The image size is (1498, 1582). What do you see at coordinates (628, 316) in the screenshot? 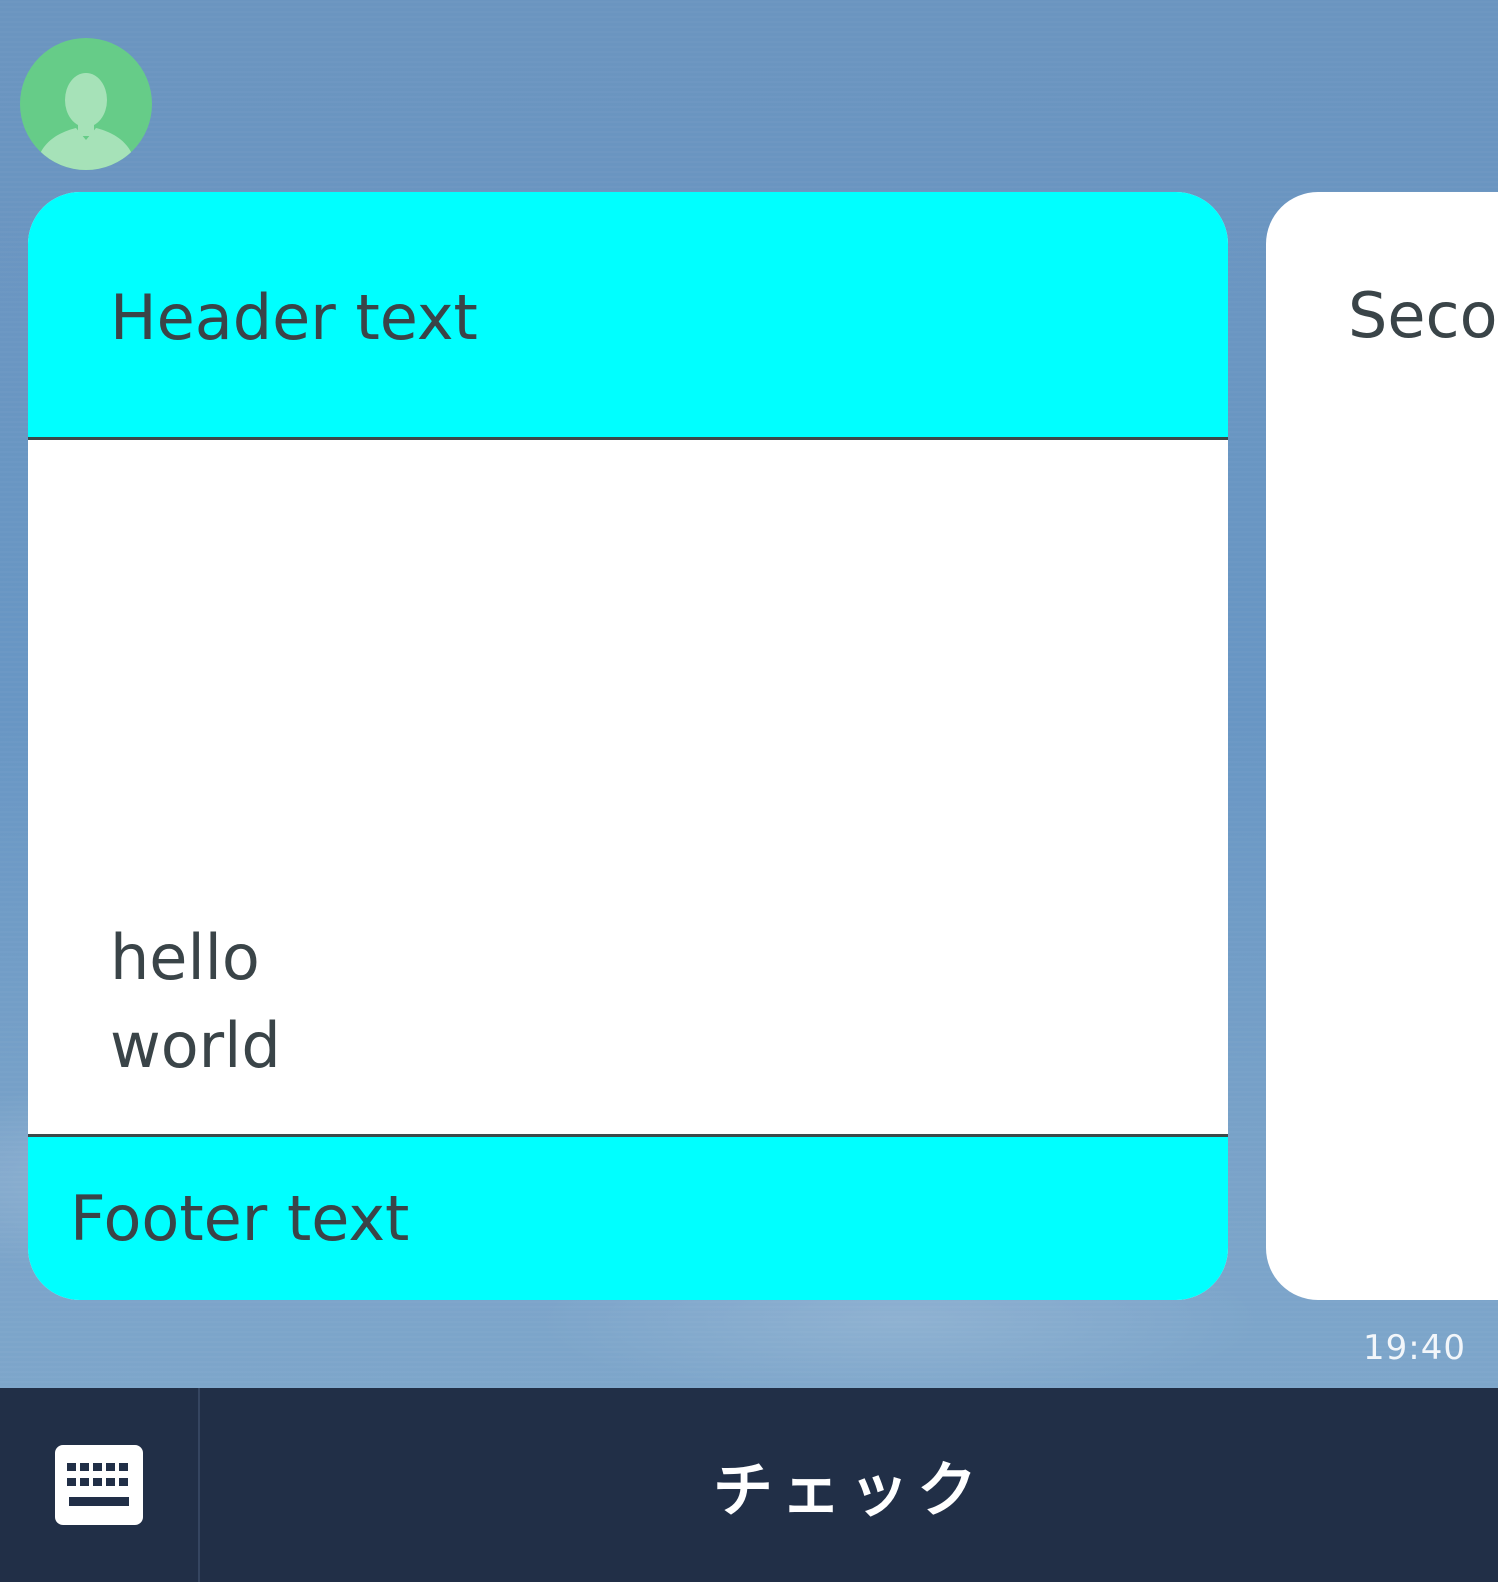
I see `bubble-header: Header text` at bounding box center [628, 316].